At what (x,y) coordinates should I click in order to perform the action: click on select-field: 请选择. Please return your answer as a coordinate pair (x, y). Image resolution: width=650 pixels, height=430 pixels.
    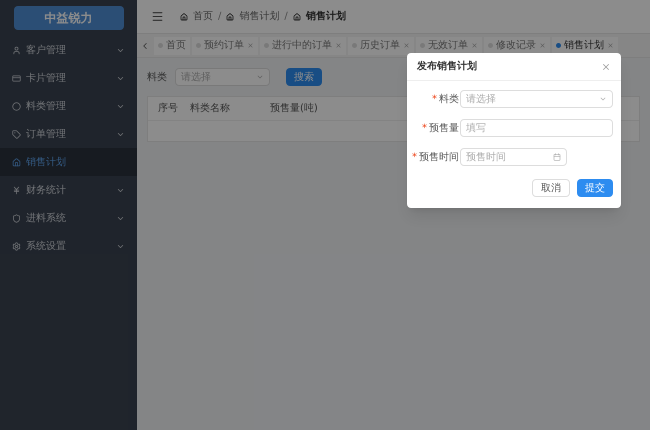
    Looking at the image, I should click on (536, 99).